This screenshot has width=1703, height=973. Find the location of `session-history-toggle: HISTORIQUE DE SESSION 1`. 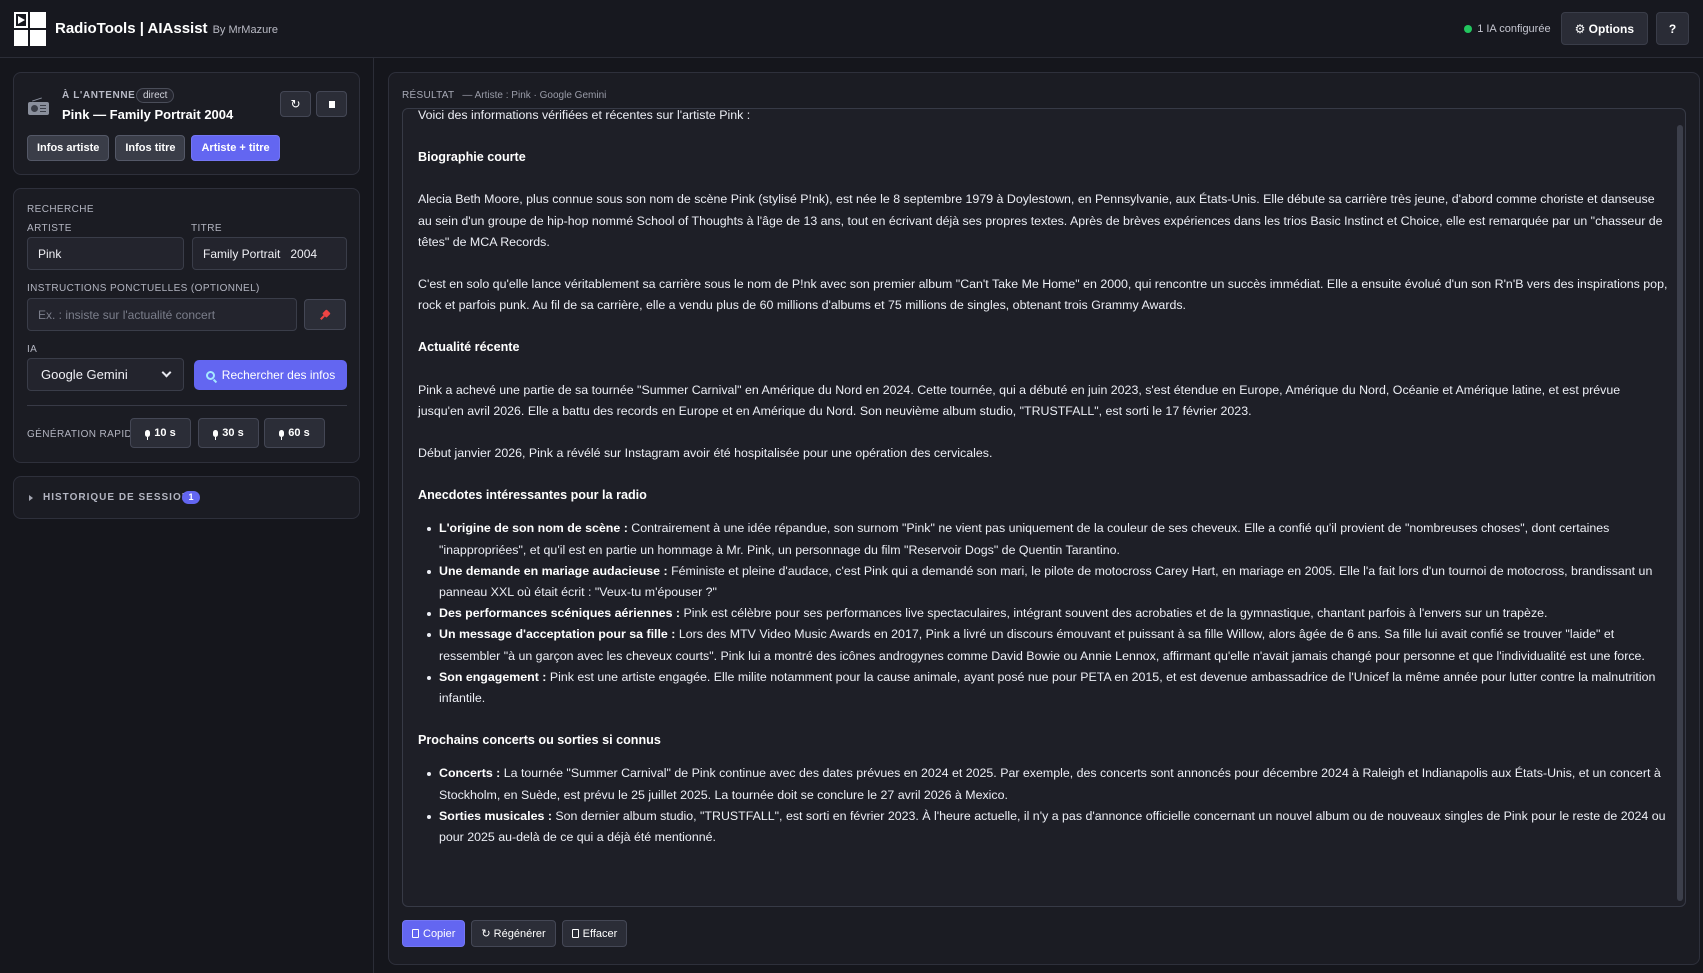

session-history-toggle: HISTORIQUE DE SESSION 1 is located at coordinates (186, 497).